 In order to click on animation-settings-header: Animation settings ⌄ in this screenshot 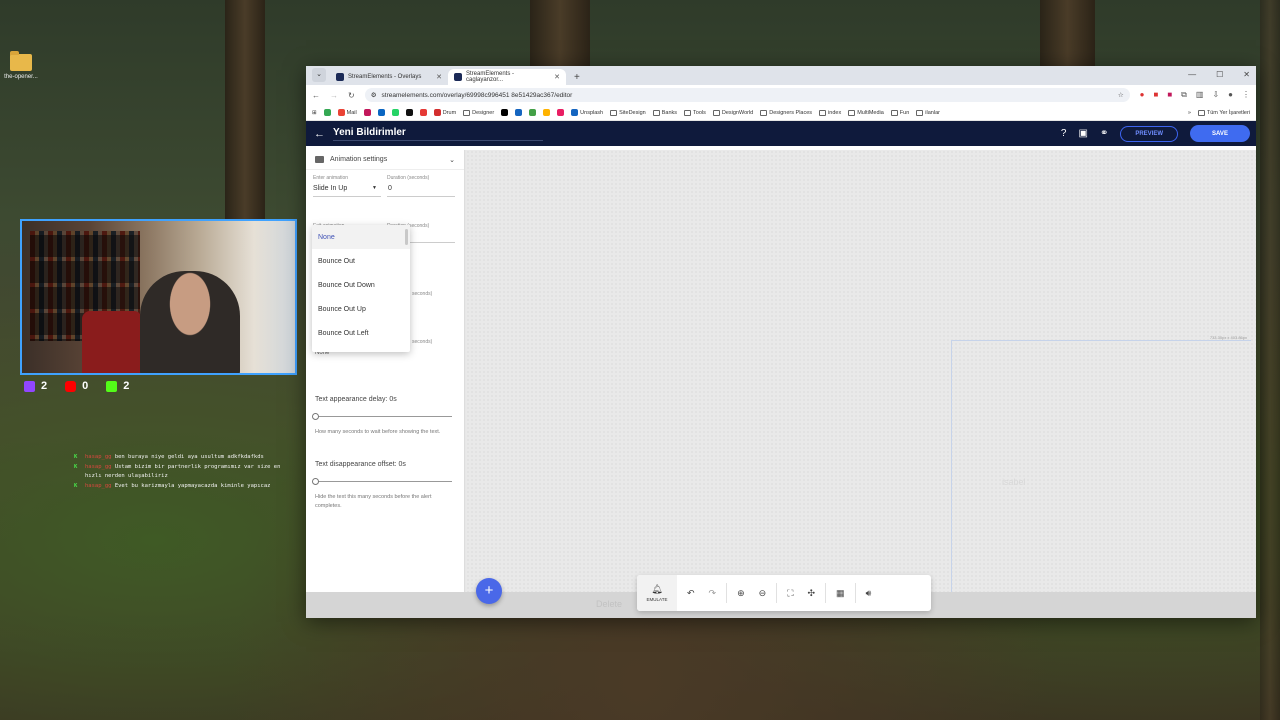, I will do `click(385, 160)`.